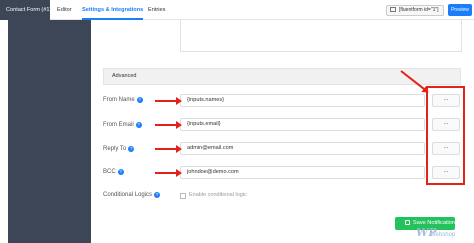  I want to click on message-textarea, so click(321, 36).